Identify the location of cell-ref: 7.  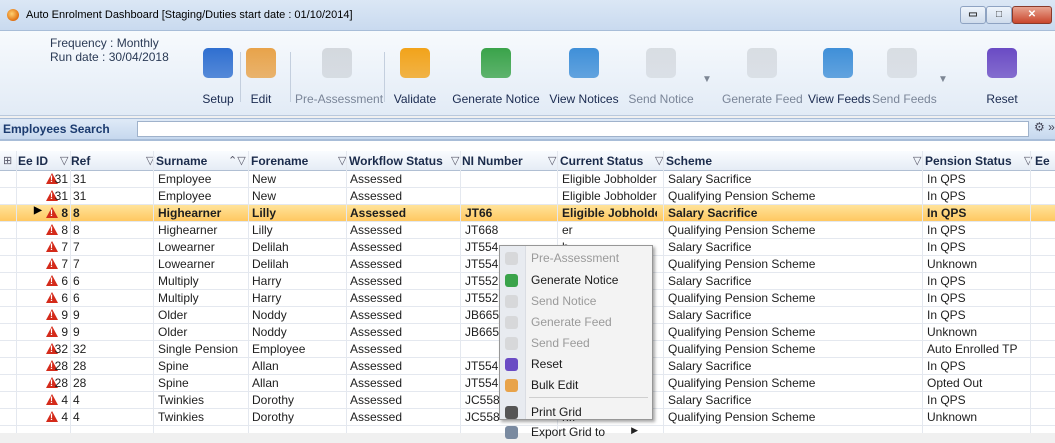
(76, 247).